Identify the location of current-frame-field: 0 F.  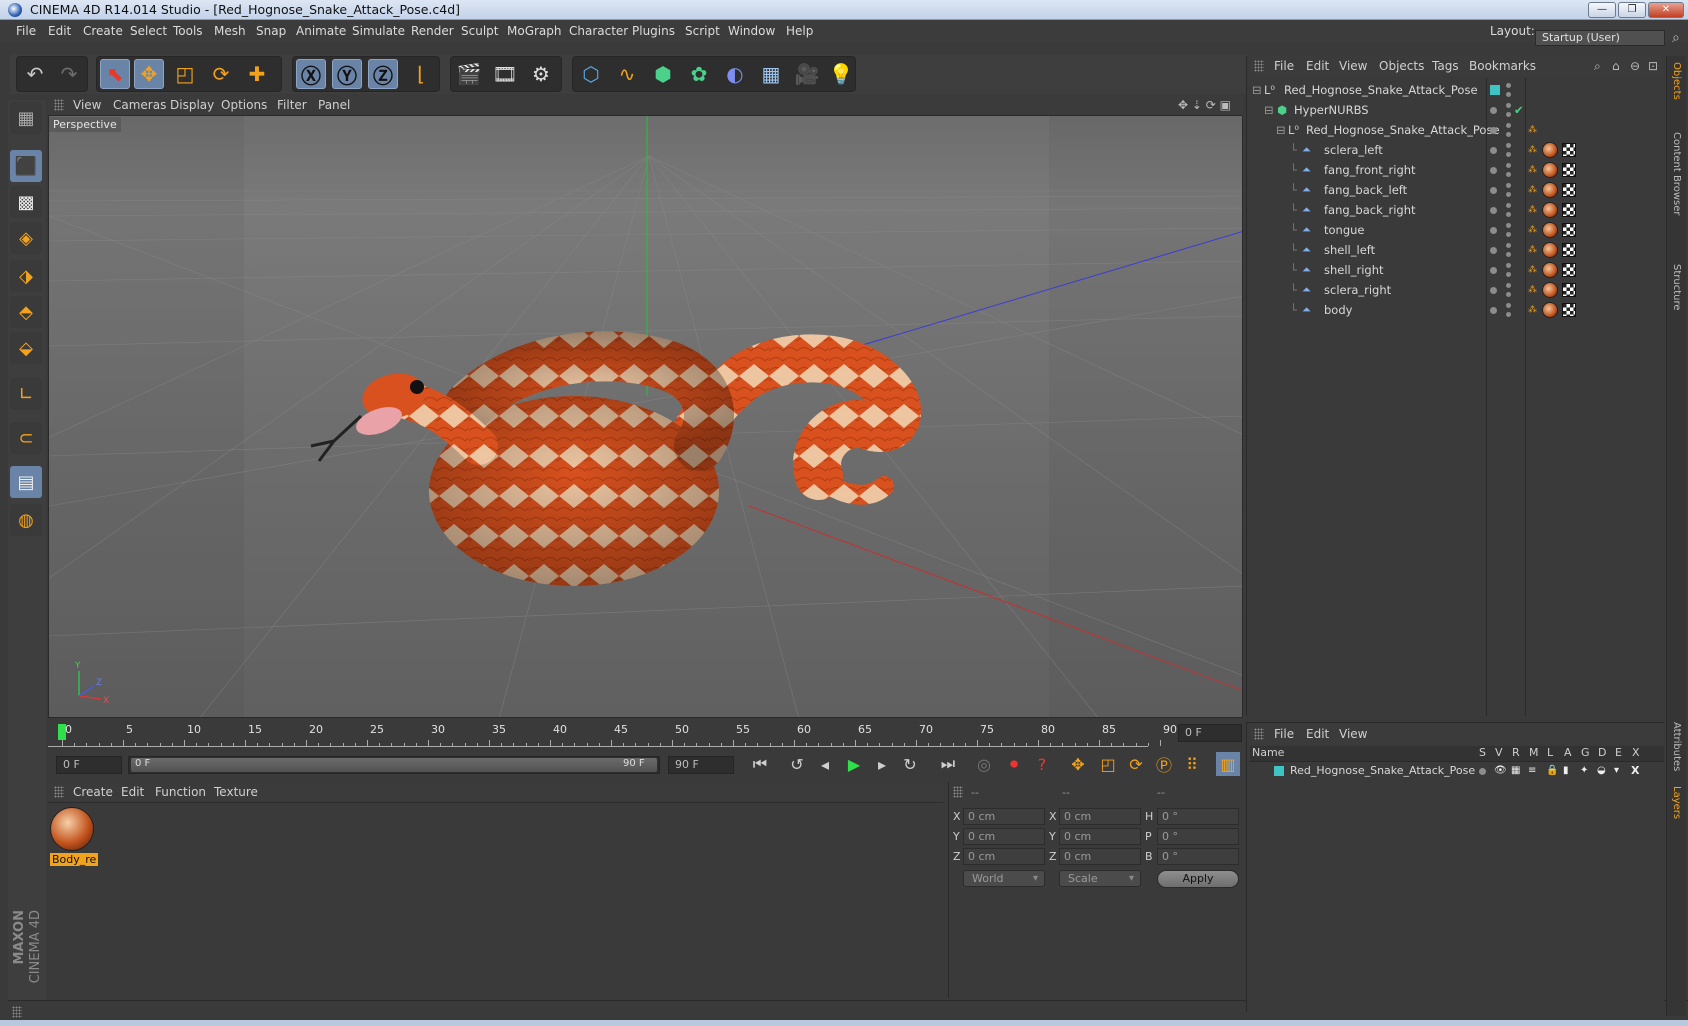
(1210, 733).